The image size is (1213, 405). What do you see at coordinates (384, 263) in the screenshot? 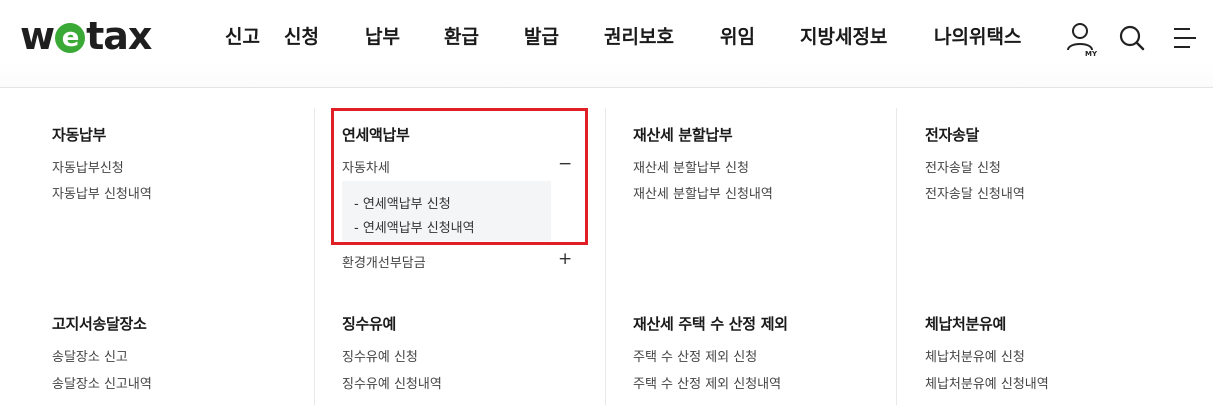
I see `toggle-label: 환경개선부담금` at bounding box center [384, 263].